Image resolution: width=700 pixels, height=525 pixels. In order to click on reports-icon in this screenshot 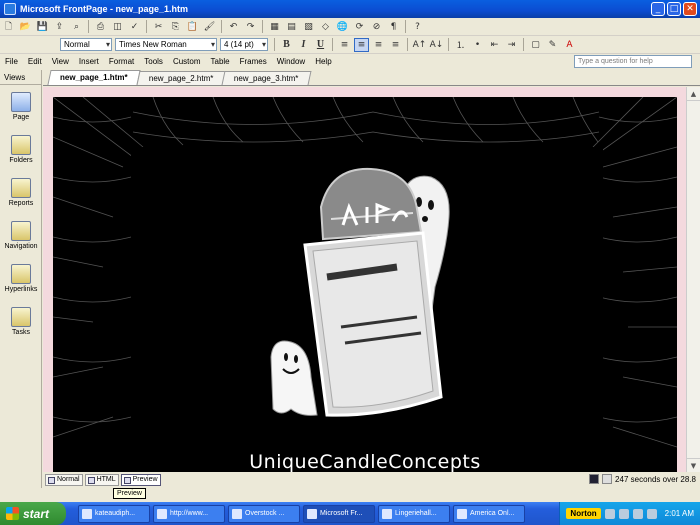, I will do `click(21, 188)`.